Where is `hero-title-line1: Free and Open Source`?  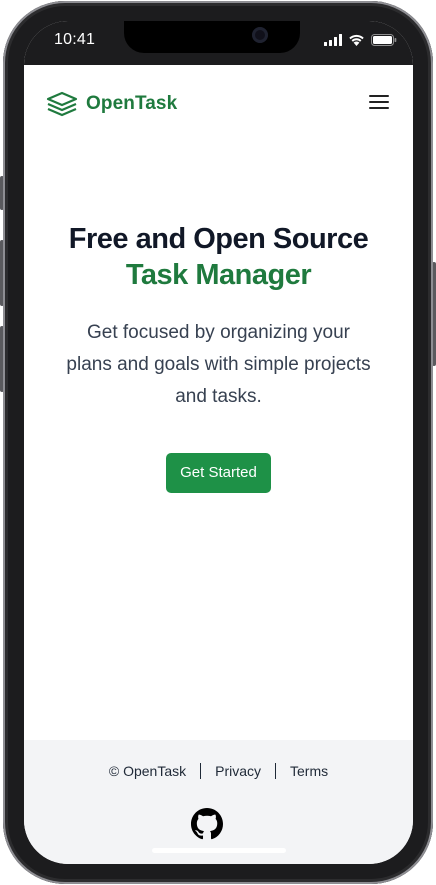
hero-title-line1: Free and Open Source is located at coordinates (218, 239).